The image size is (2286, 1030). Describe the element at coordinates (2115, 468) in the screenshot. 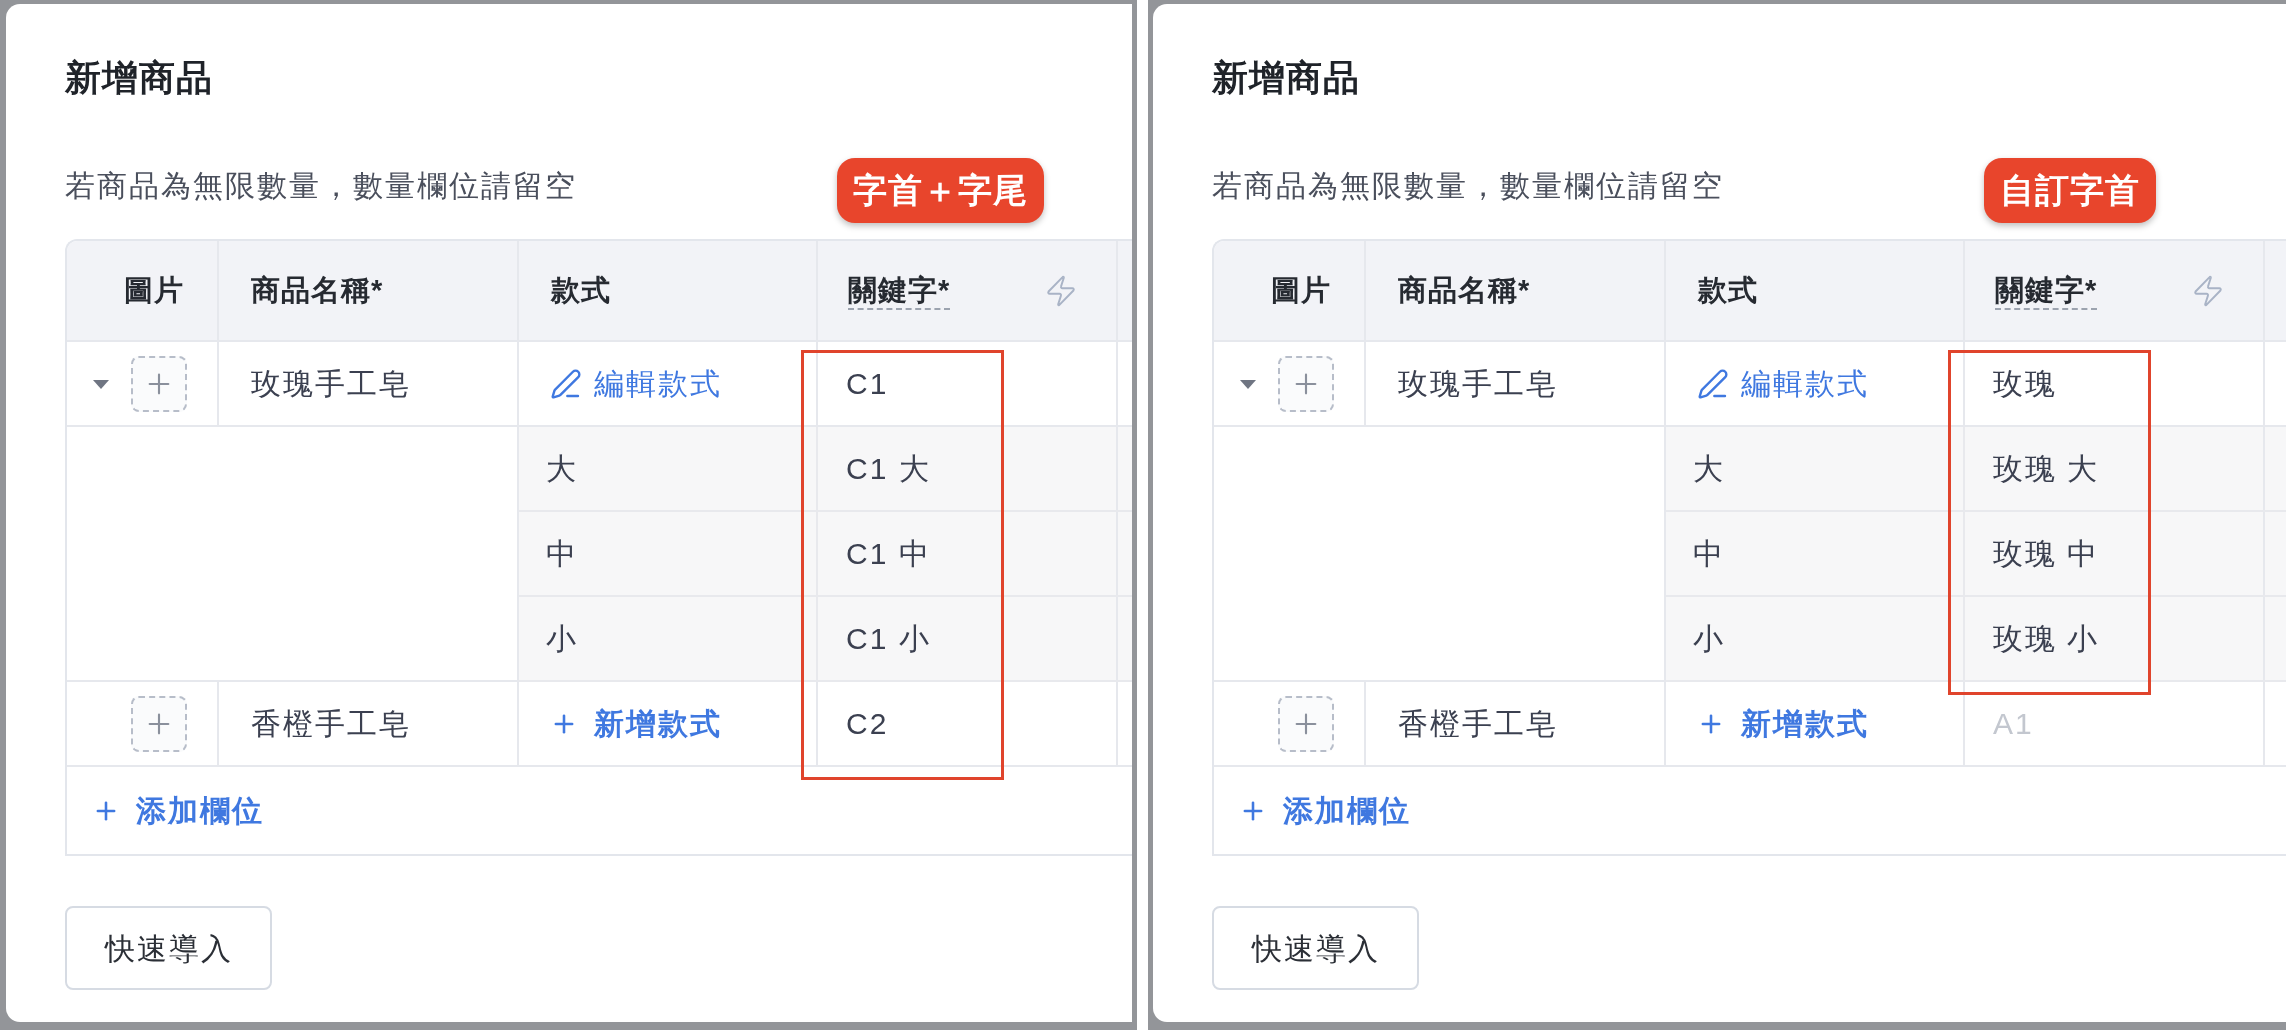

I see `keyword-field: 玫瑰 大` at that location.